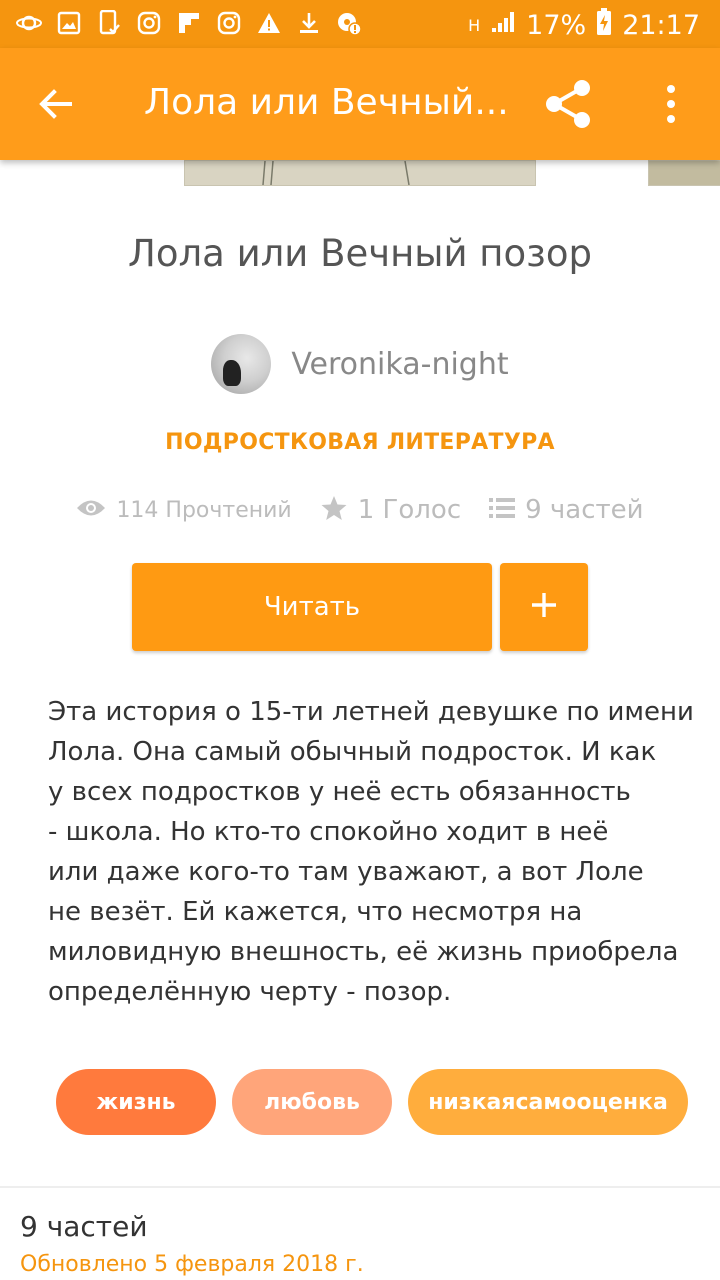 This screenshot has height=1280, width=720. What do you see at coordinates (84, 1226) in the screenshot?
I see `parts-section-title: 9 частей` at bounding box center [84, 1226].